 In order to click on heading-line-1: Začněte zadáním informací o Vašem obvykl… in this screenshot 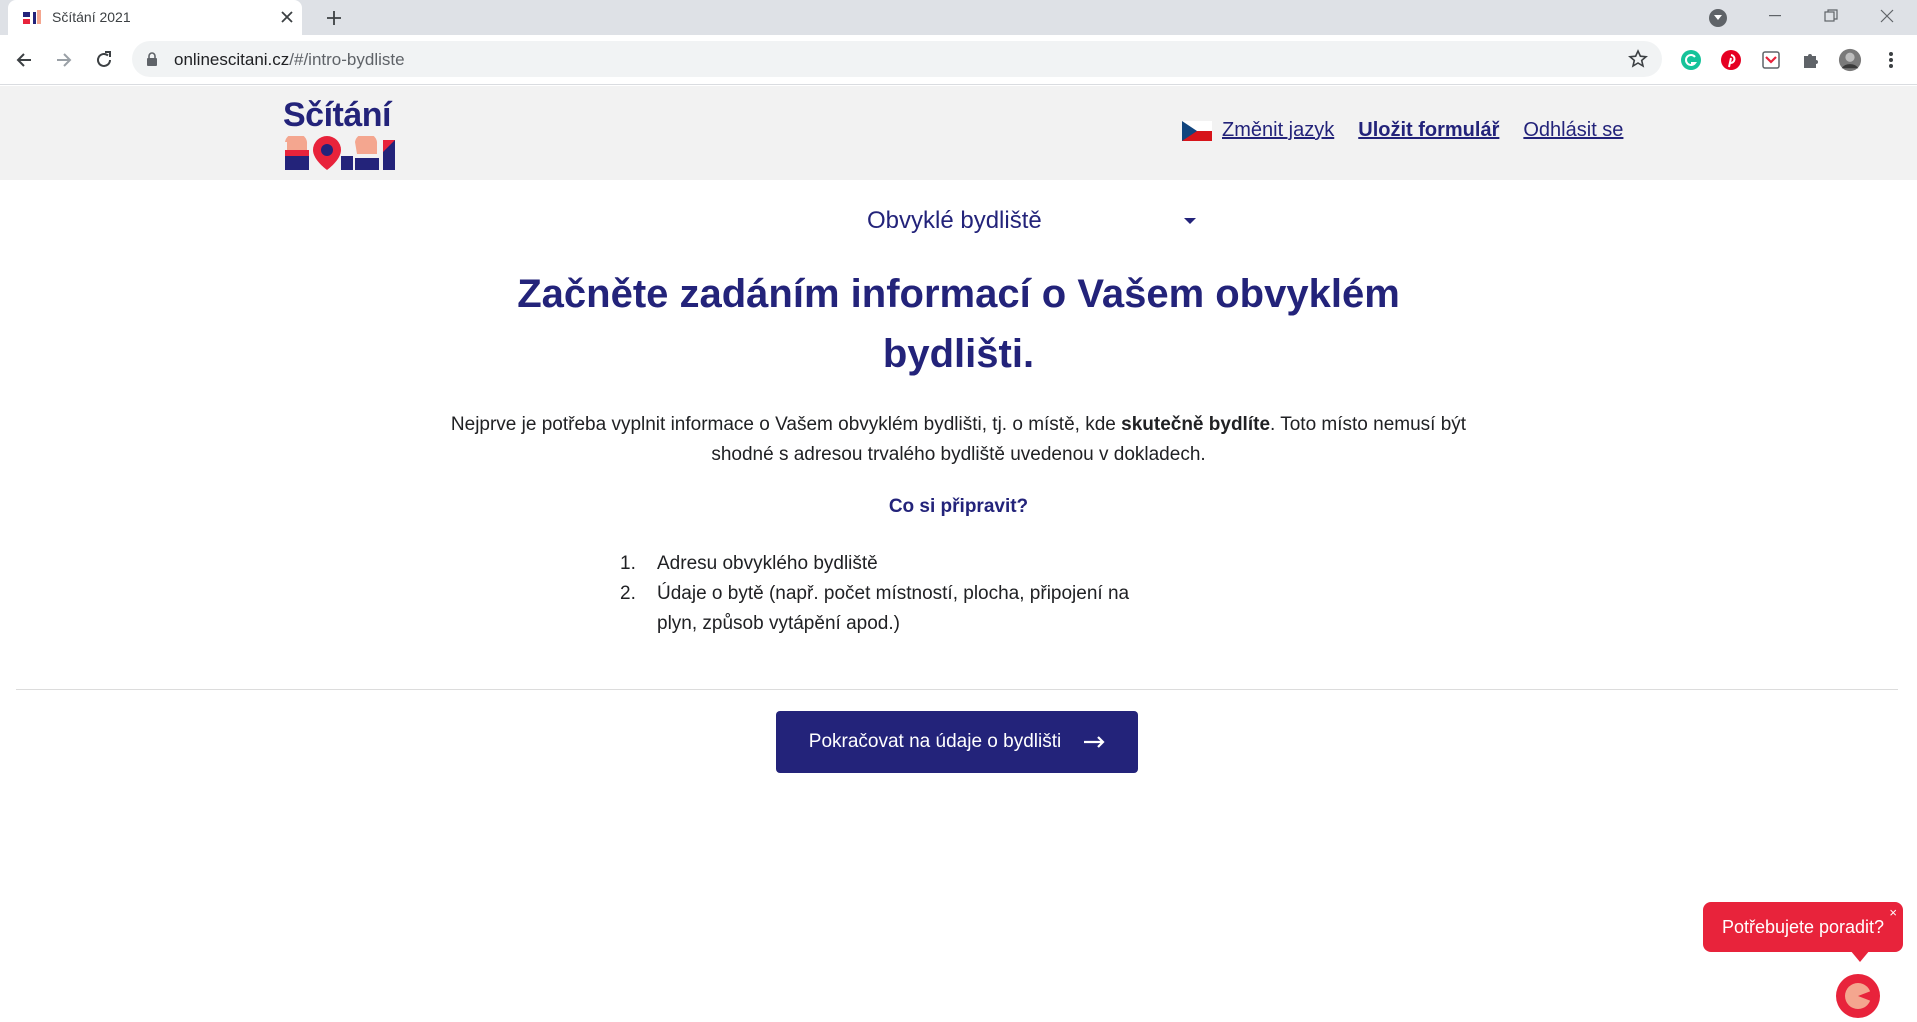, I will do `click(958, 294)`.